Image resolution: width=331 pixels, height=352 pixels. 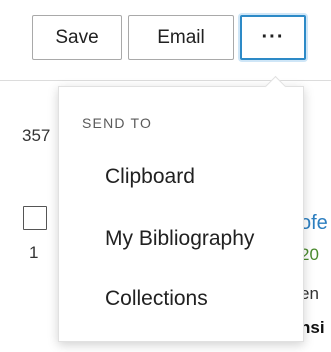 I want to click on more-actions-button: ···, so click(x=273, y=37).